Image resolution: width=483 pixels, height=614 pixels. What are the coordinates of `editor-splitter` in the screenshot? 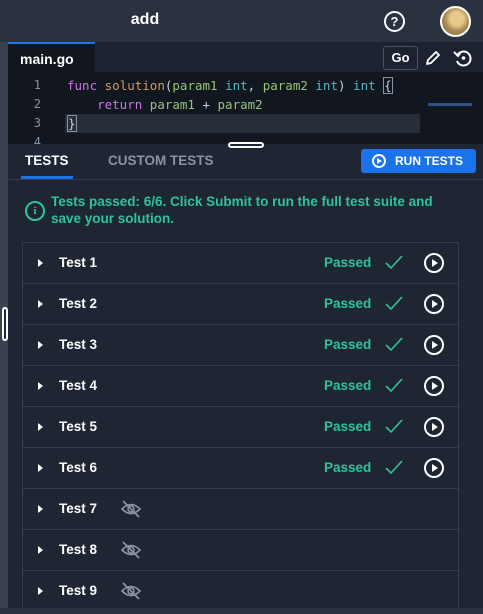 It's located at (246, 145).